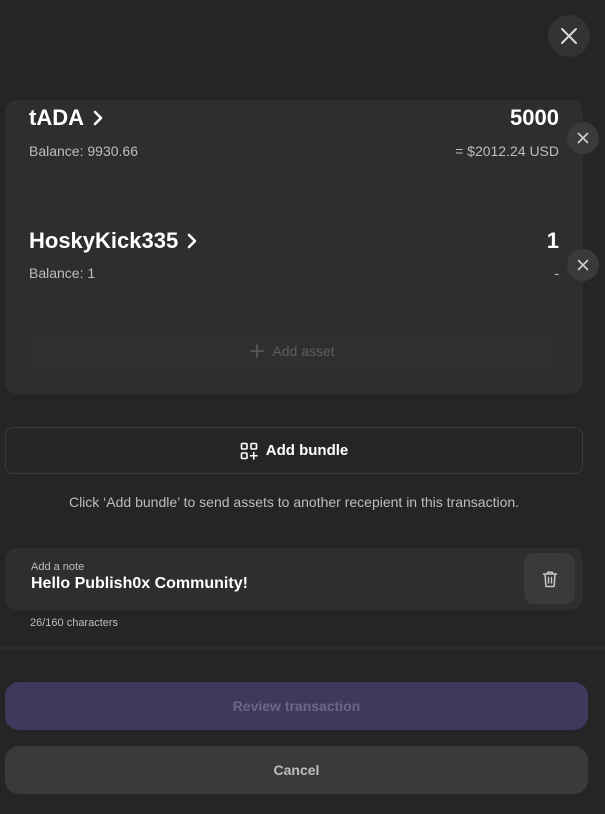  I want to click on asset-name-hoskykick335: HoskyKick335, so click(113, 241).